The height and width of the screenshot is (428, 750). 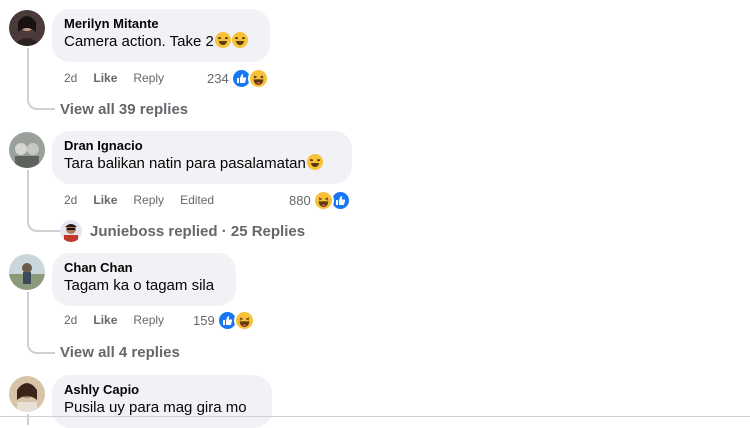 What do you see at coordinates (224, 320) in the screenshot?
I see `reaction-summary: 159` at bounding box center [224, 320].